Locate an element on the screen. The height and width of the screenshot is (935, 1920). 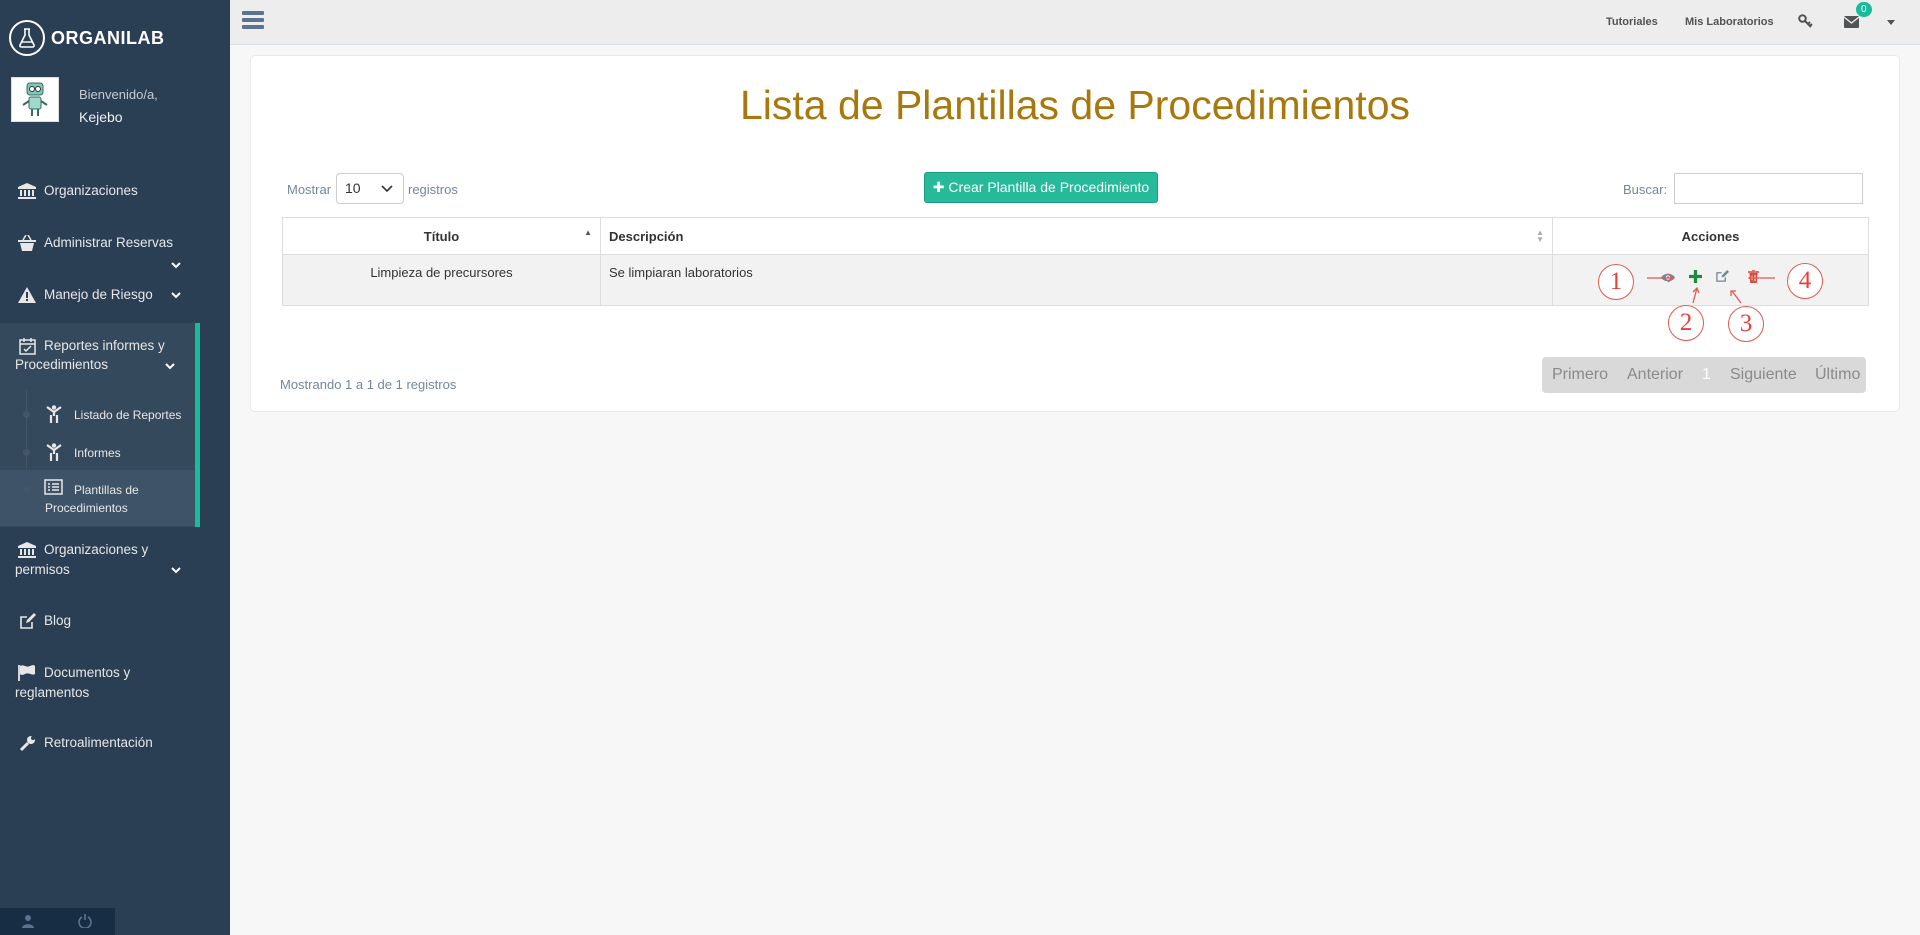
sidebar-item-label: Organizaciones is located at coordinates (91, 190).